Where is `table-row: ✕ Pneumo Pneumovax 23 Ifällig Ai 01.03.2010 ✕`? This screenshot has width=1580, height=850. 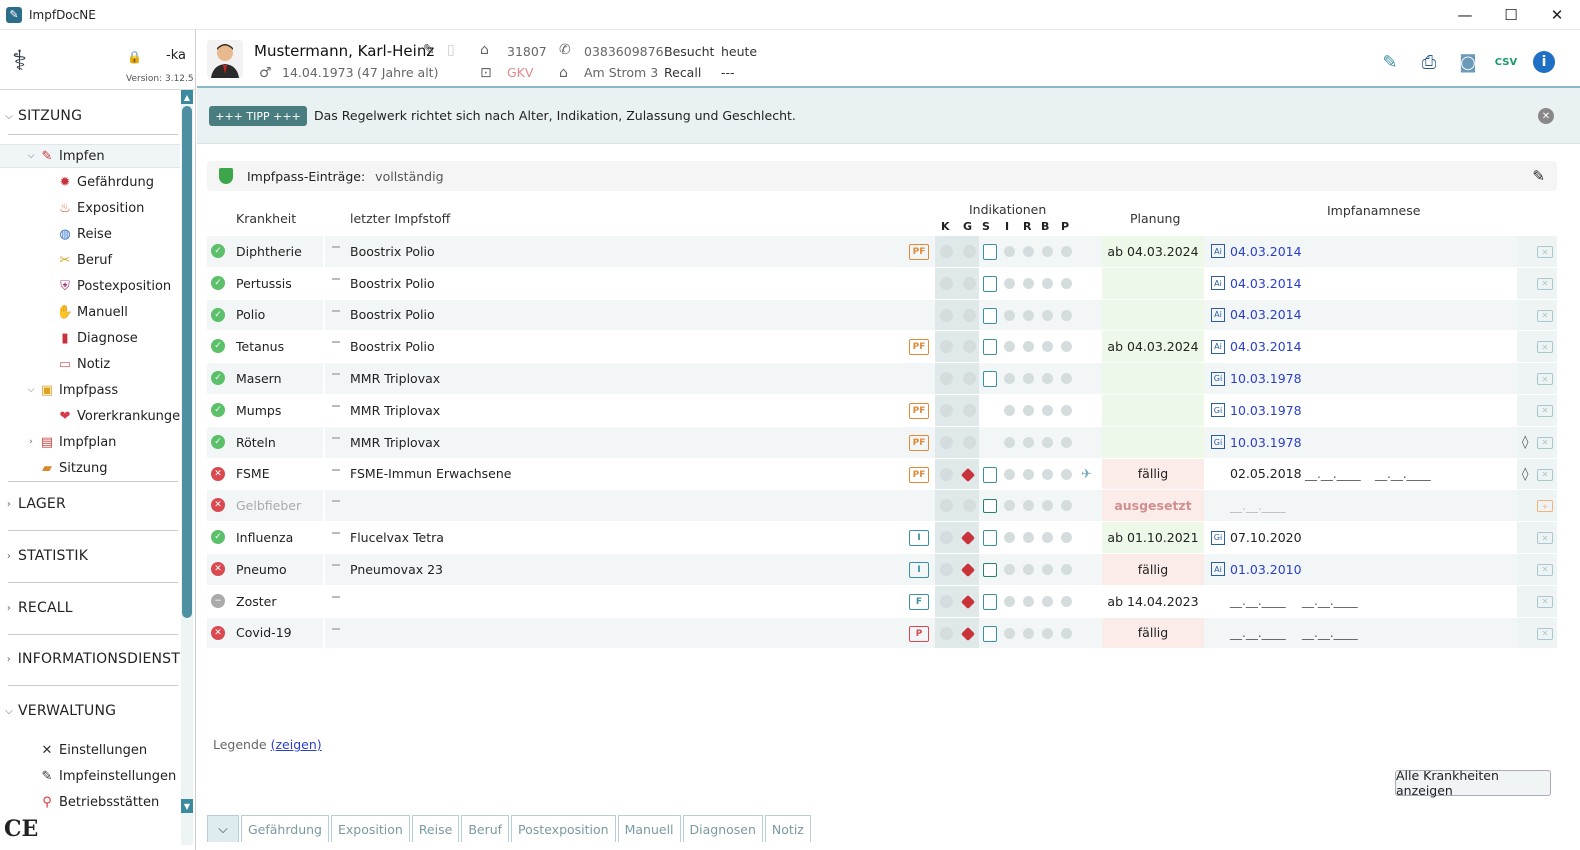 table-row: ✕ Pneumo Pneumovax 23 Ifällig Ai 01.03.2010 ✕ is located at coordinates (882, 569).